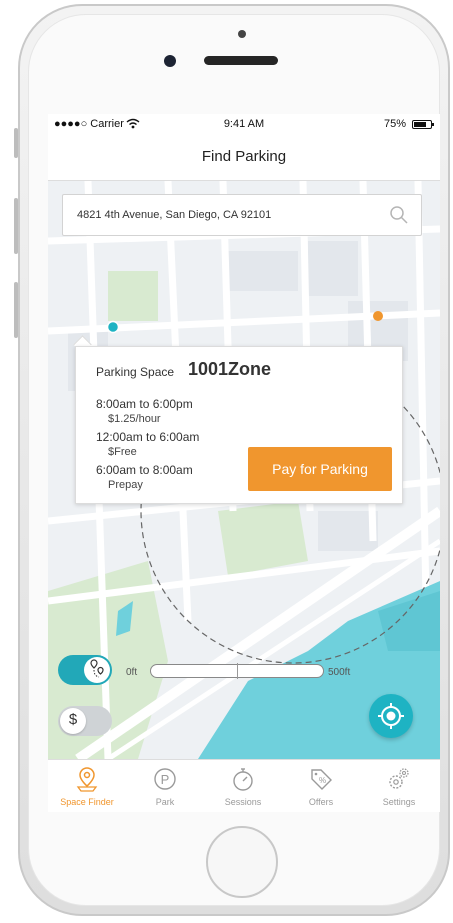 The width and height of the screenshot is (453, 923). Describe the element at coordinates (144, 404) in the screenshot. I see `rate-time: 8:00am to 6:00pm` at that location.